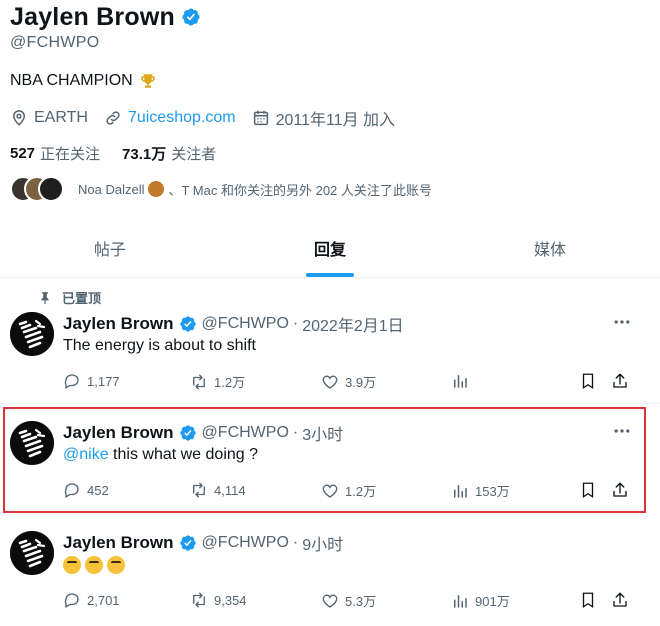 The width and height of the screenshot is (660, 626). Describe the element at coordinates (86, 454) in the screenshot. I see `tweet-mention-link: @nike` at that location.